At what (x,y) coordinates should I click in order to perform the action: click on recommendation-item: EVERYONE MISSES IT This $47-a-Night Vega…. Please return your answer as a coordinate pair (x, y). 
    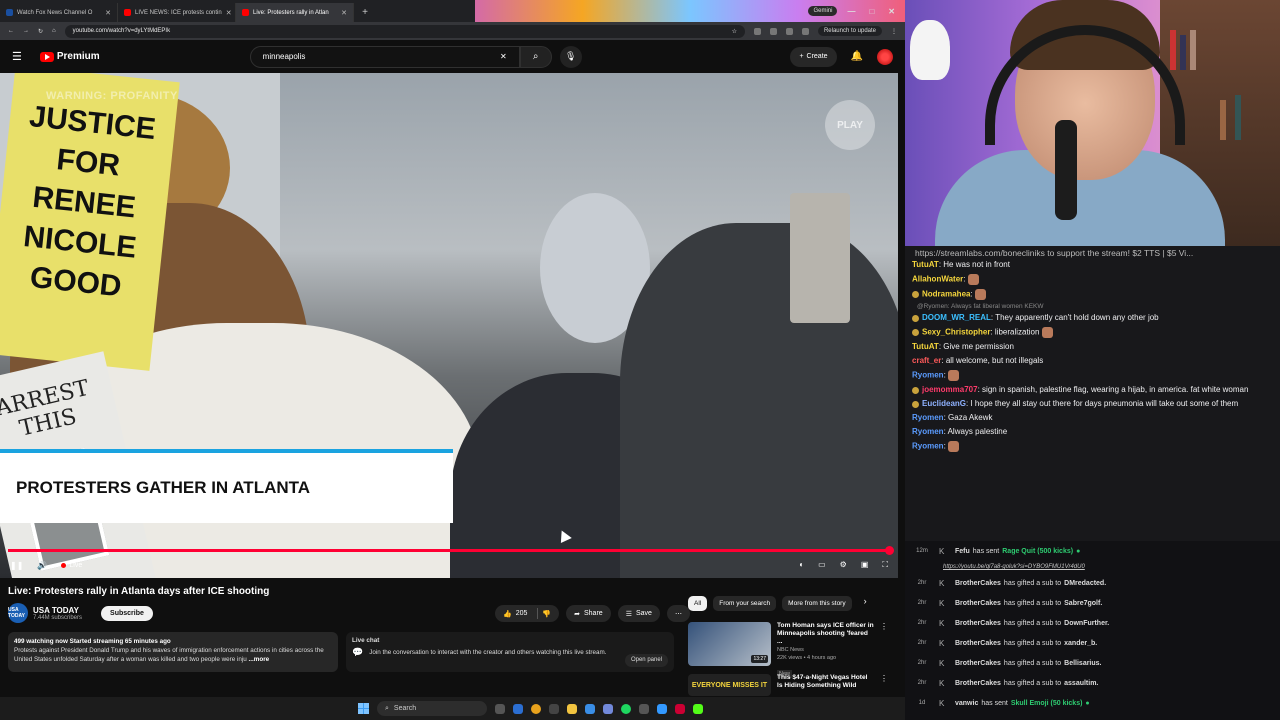
    Looking at the image, I should click on (788, 685).